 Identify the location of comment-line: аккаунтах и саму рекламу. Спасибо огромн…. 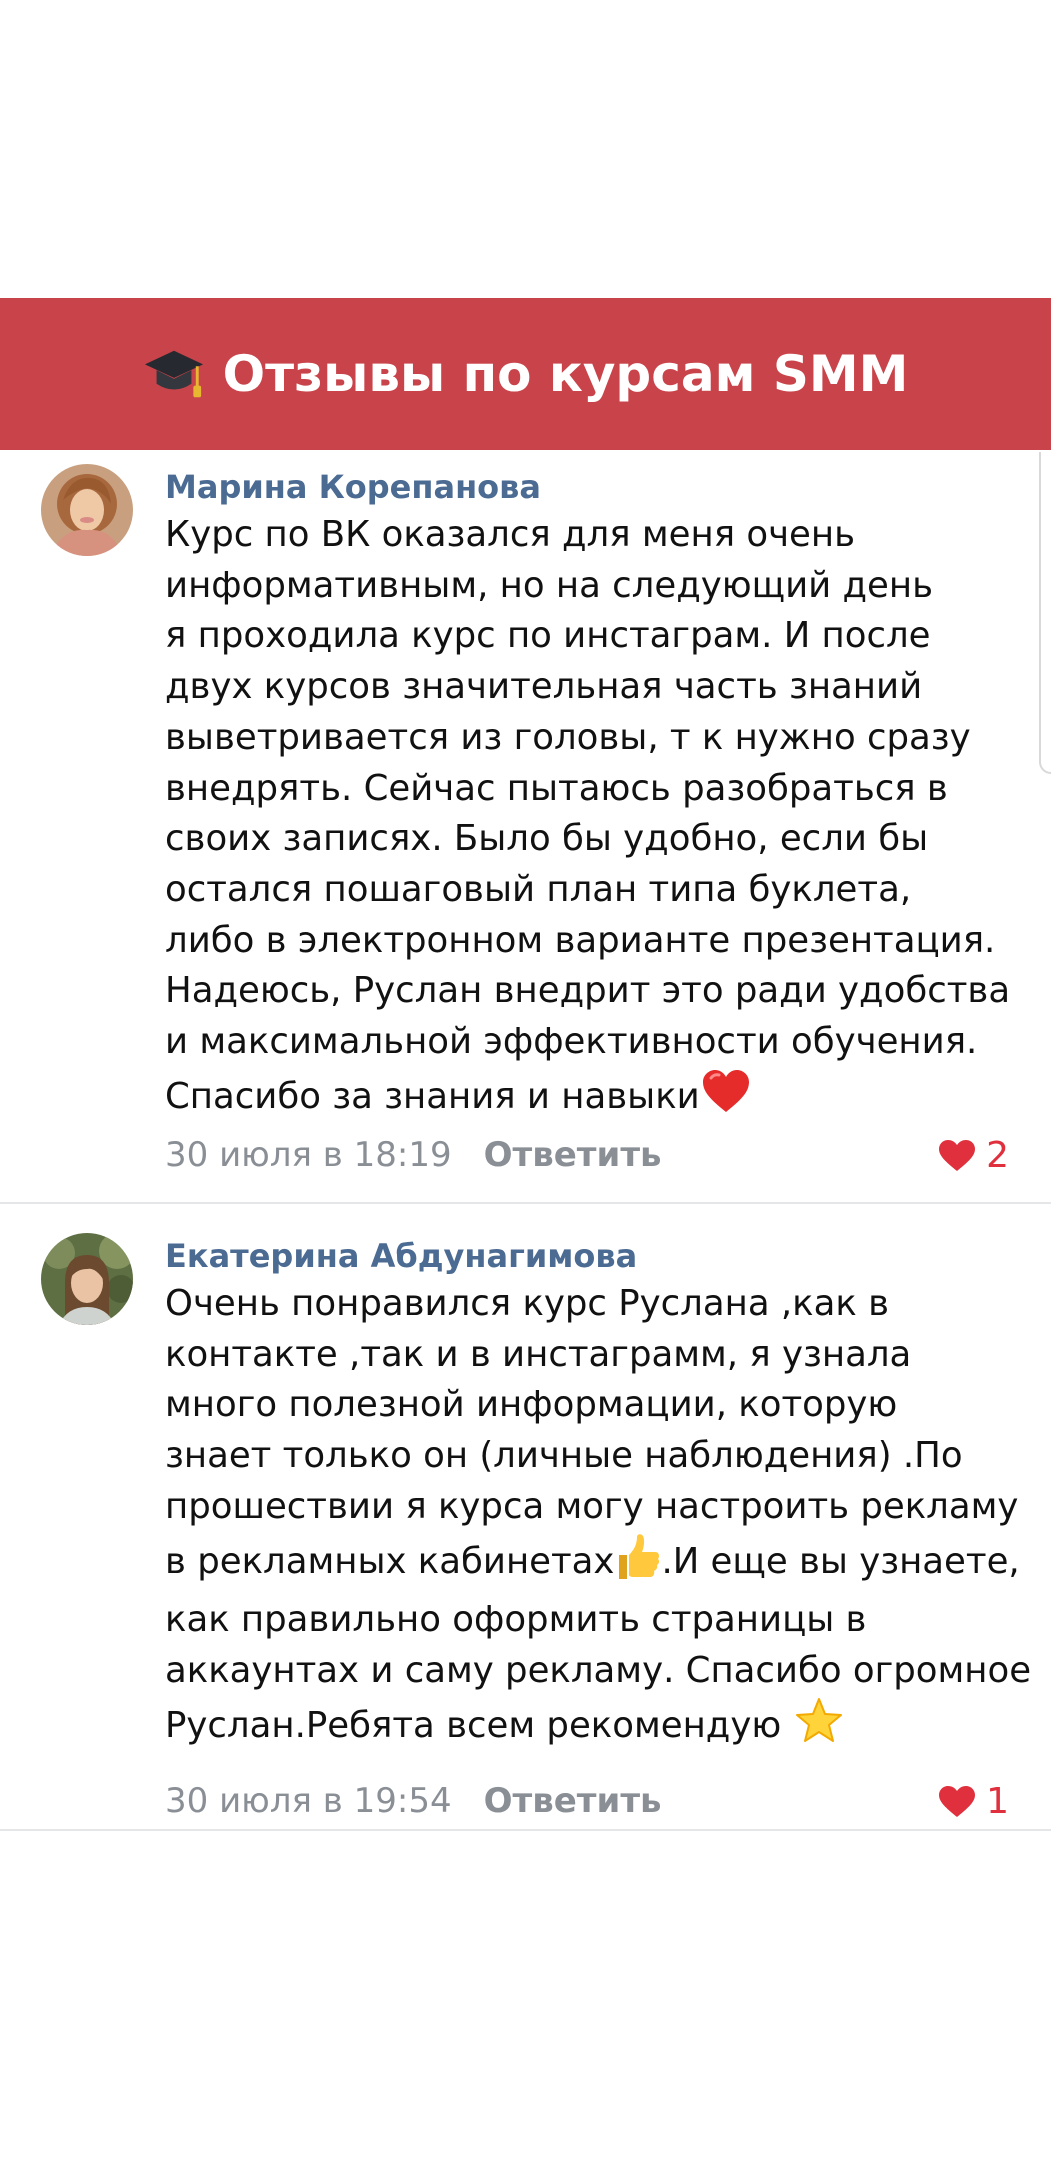
(598, 1670).